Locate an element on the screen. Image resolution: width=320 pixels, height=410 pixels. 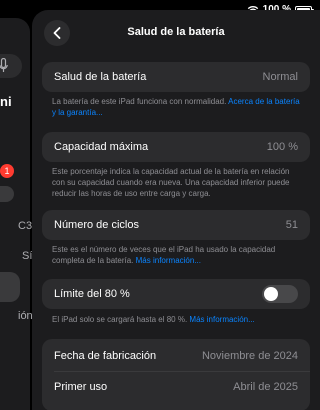
health-row: Salud de la batería Normal is located at coordinates (176, 77).